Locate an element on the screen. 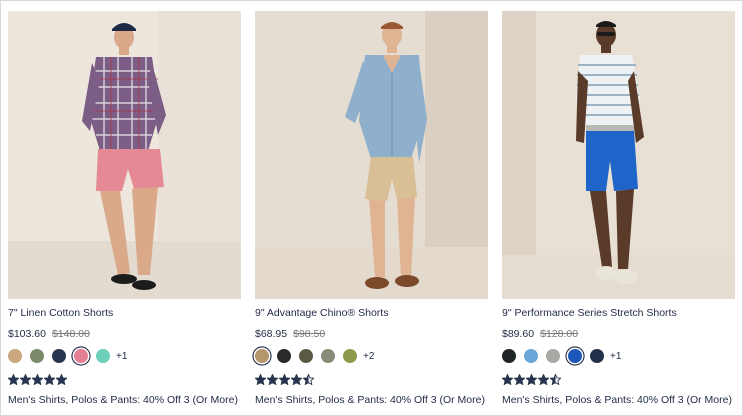  sale-price: $68.95 is located at coordinates (271, 334).